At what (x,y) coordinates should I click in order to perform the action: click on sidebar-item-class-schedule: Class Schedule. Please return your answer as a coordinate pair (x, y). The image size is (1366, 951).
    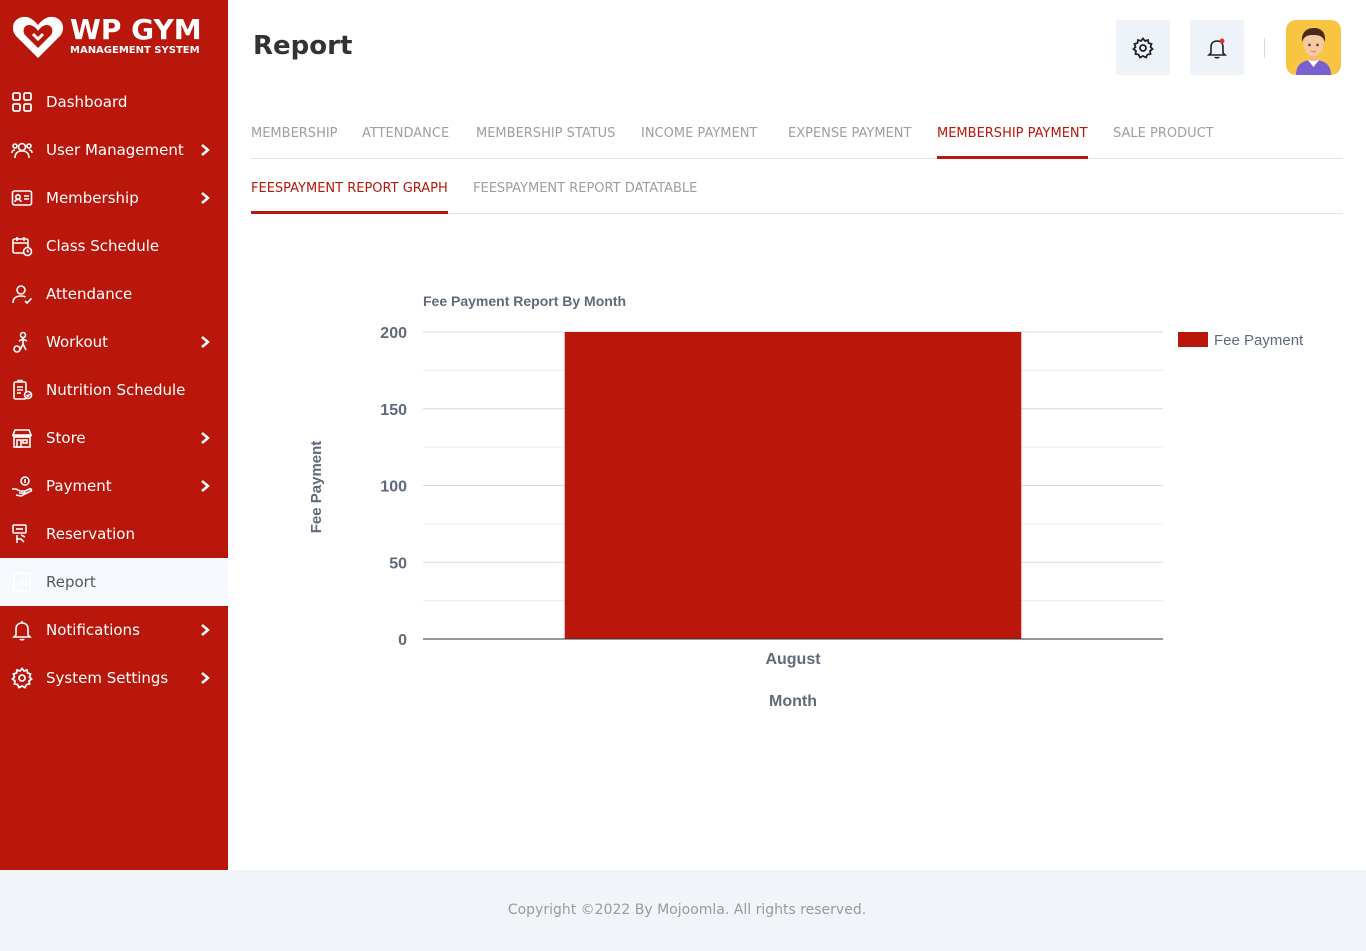
    Looking at the image, I should click on (114, 246).